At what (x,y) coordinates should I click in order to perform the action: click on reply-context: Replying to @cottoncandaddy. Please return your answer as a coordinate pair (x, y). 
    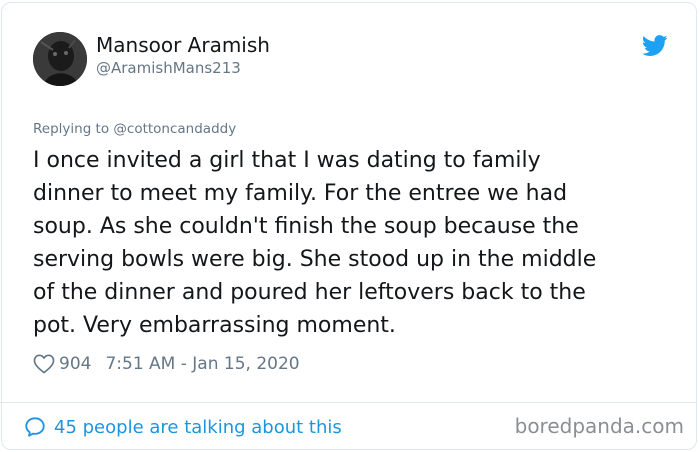
    Looking at the image, I should click on (134, 129).